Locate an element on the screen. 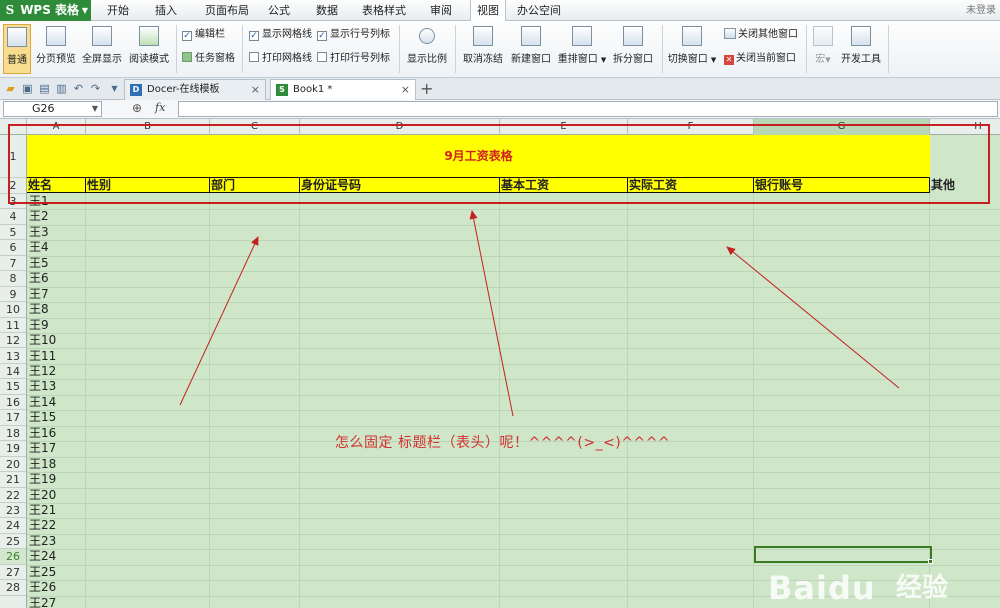  watermark-cn: 经验 is located at coordinates (922, 588).